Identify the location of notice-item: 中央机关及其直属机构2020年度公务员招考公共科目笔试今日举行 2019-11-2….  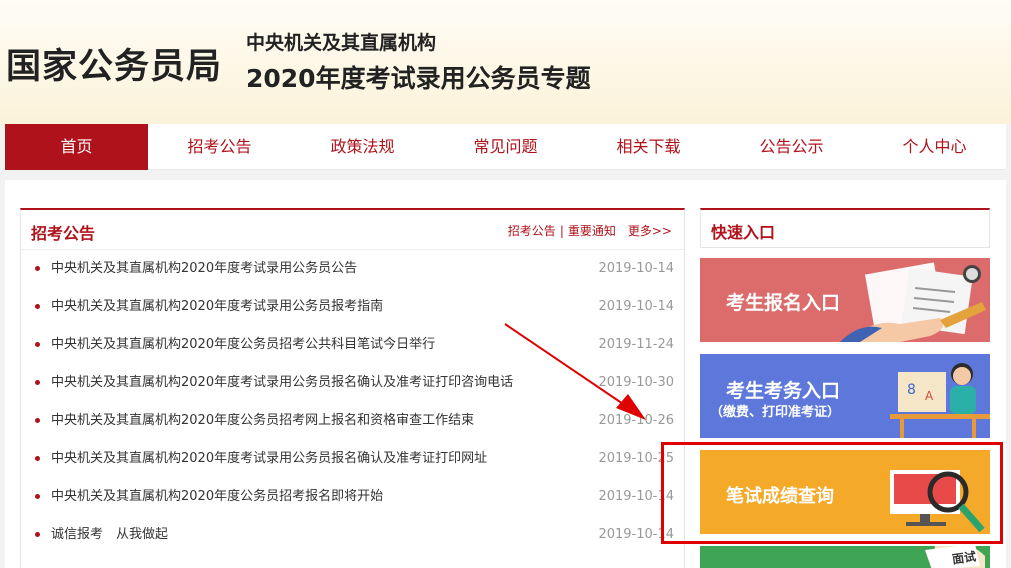
(352, 345).